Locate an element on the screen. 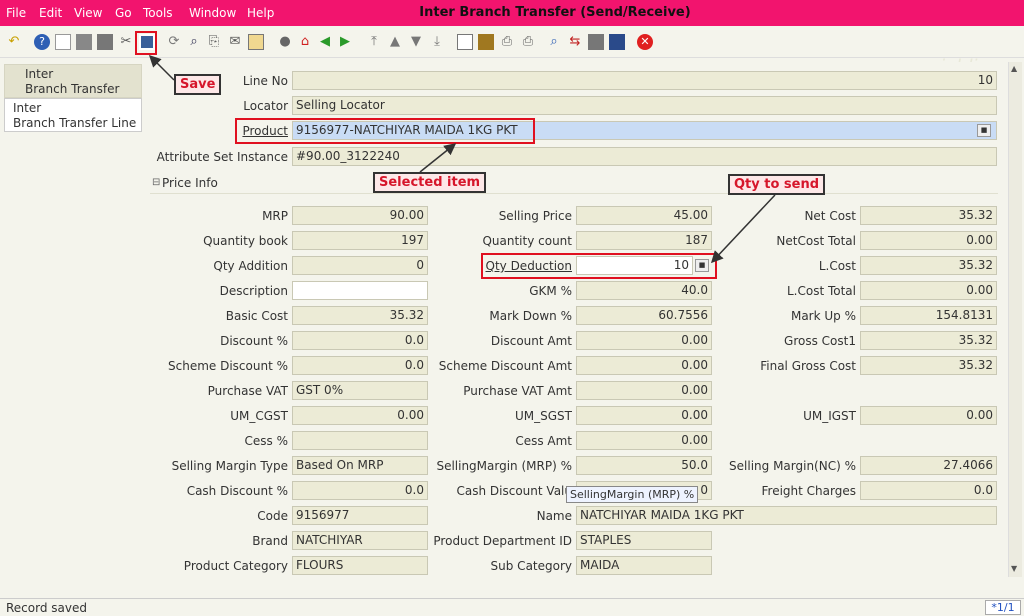  delete-icon is located at coordinates (105, 42).